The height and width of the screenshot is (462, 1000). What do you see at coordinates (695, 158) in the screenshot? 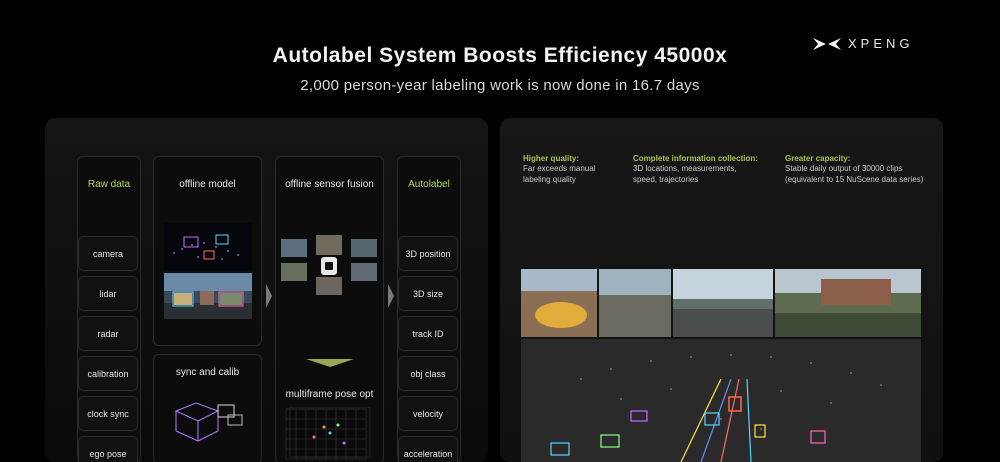
I see `benefit-heading: Complete information collection:` at bounding box center [695, 158].